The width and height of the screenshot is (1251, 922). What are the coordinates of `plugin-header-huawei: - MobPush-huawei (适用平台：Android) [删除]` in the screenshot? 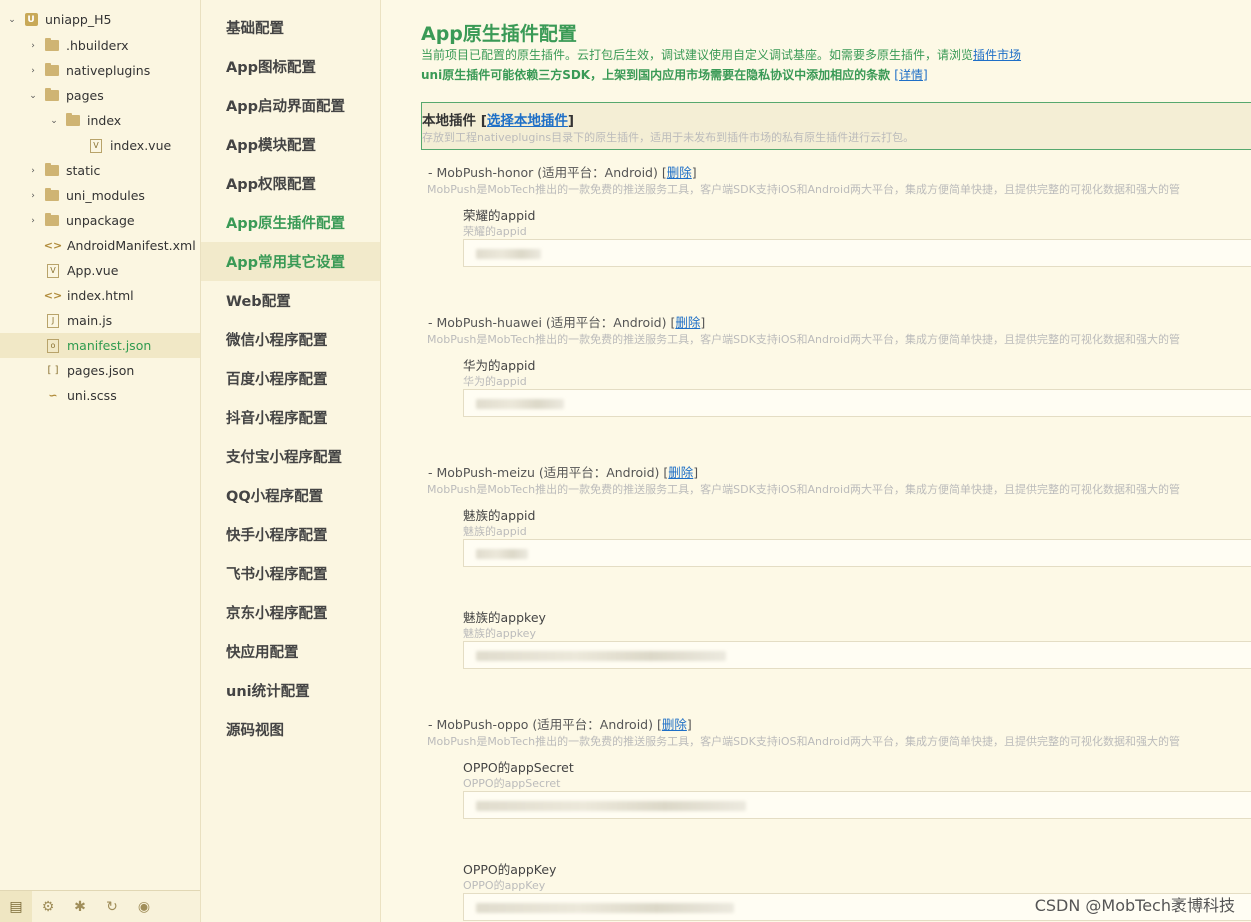 It's located at (567, 322).